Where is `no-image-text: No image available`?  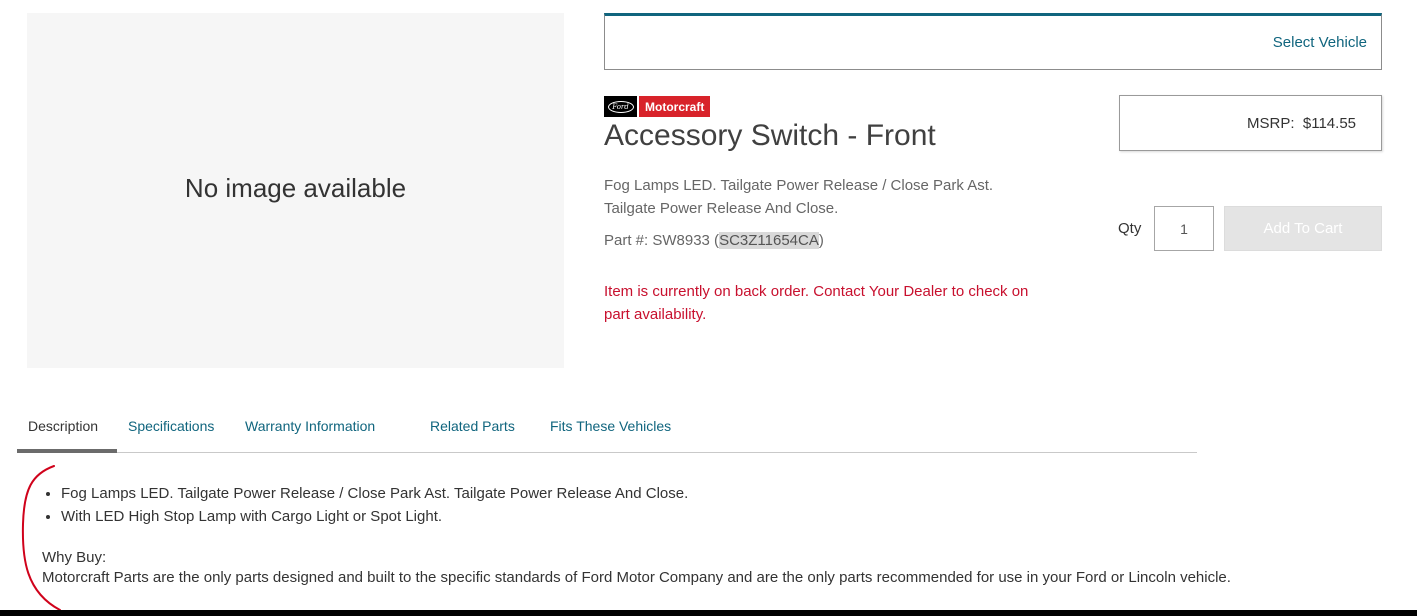
no-image-text: No image available is located at coordinates (295, 188).